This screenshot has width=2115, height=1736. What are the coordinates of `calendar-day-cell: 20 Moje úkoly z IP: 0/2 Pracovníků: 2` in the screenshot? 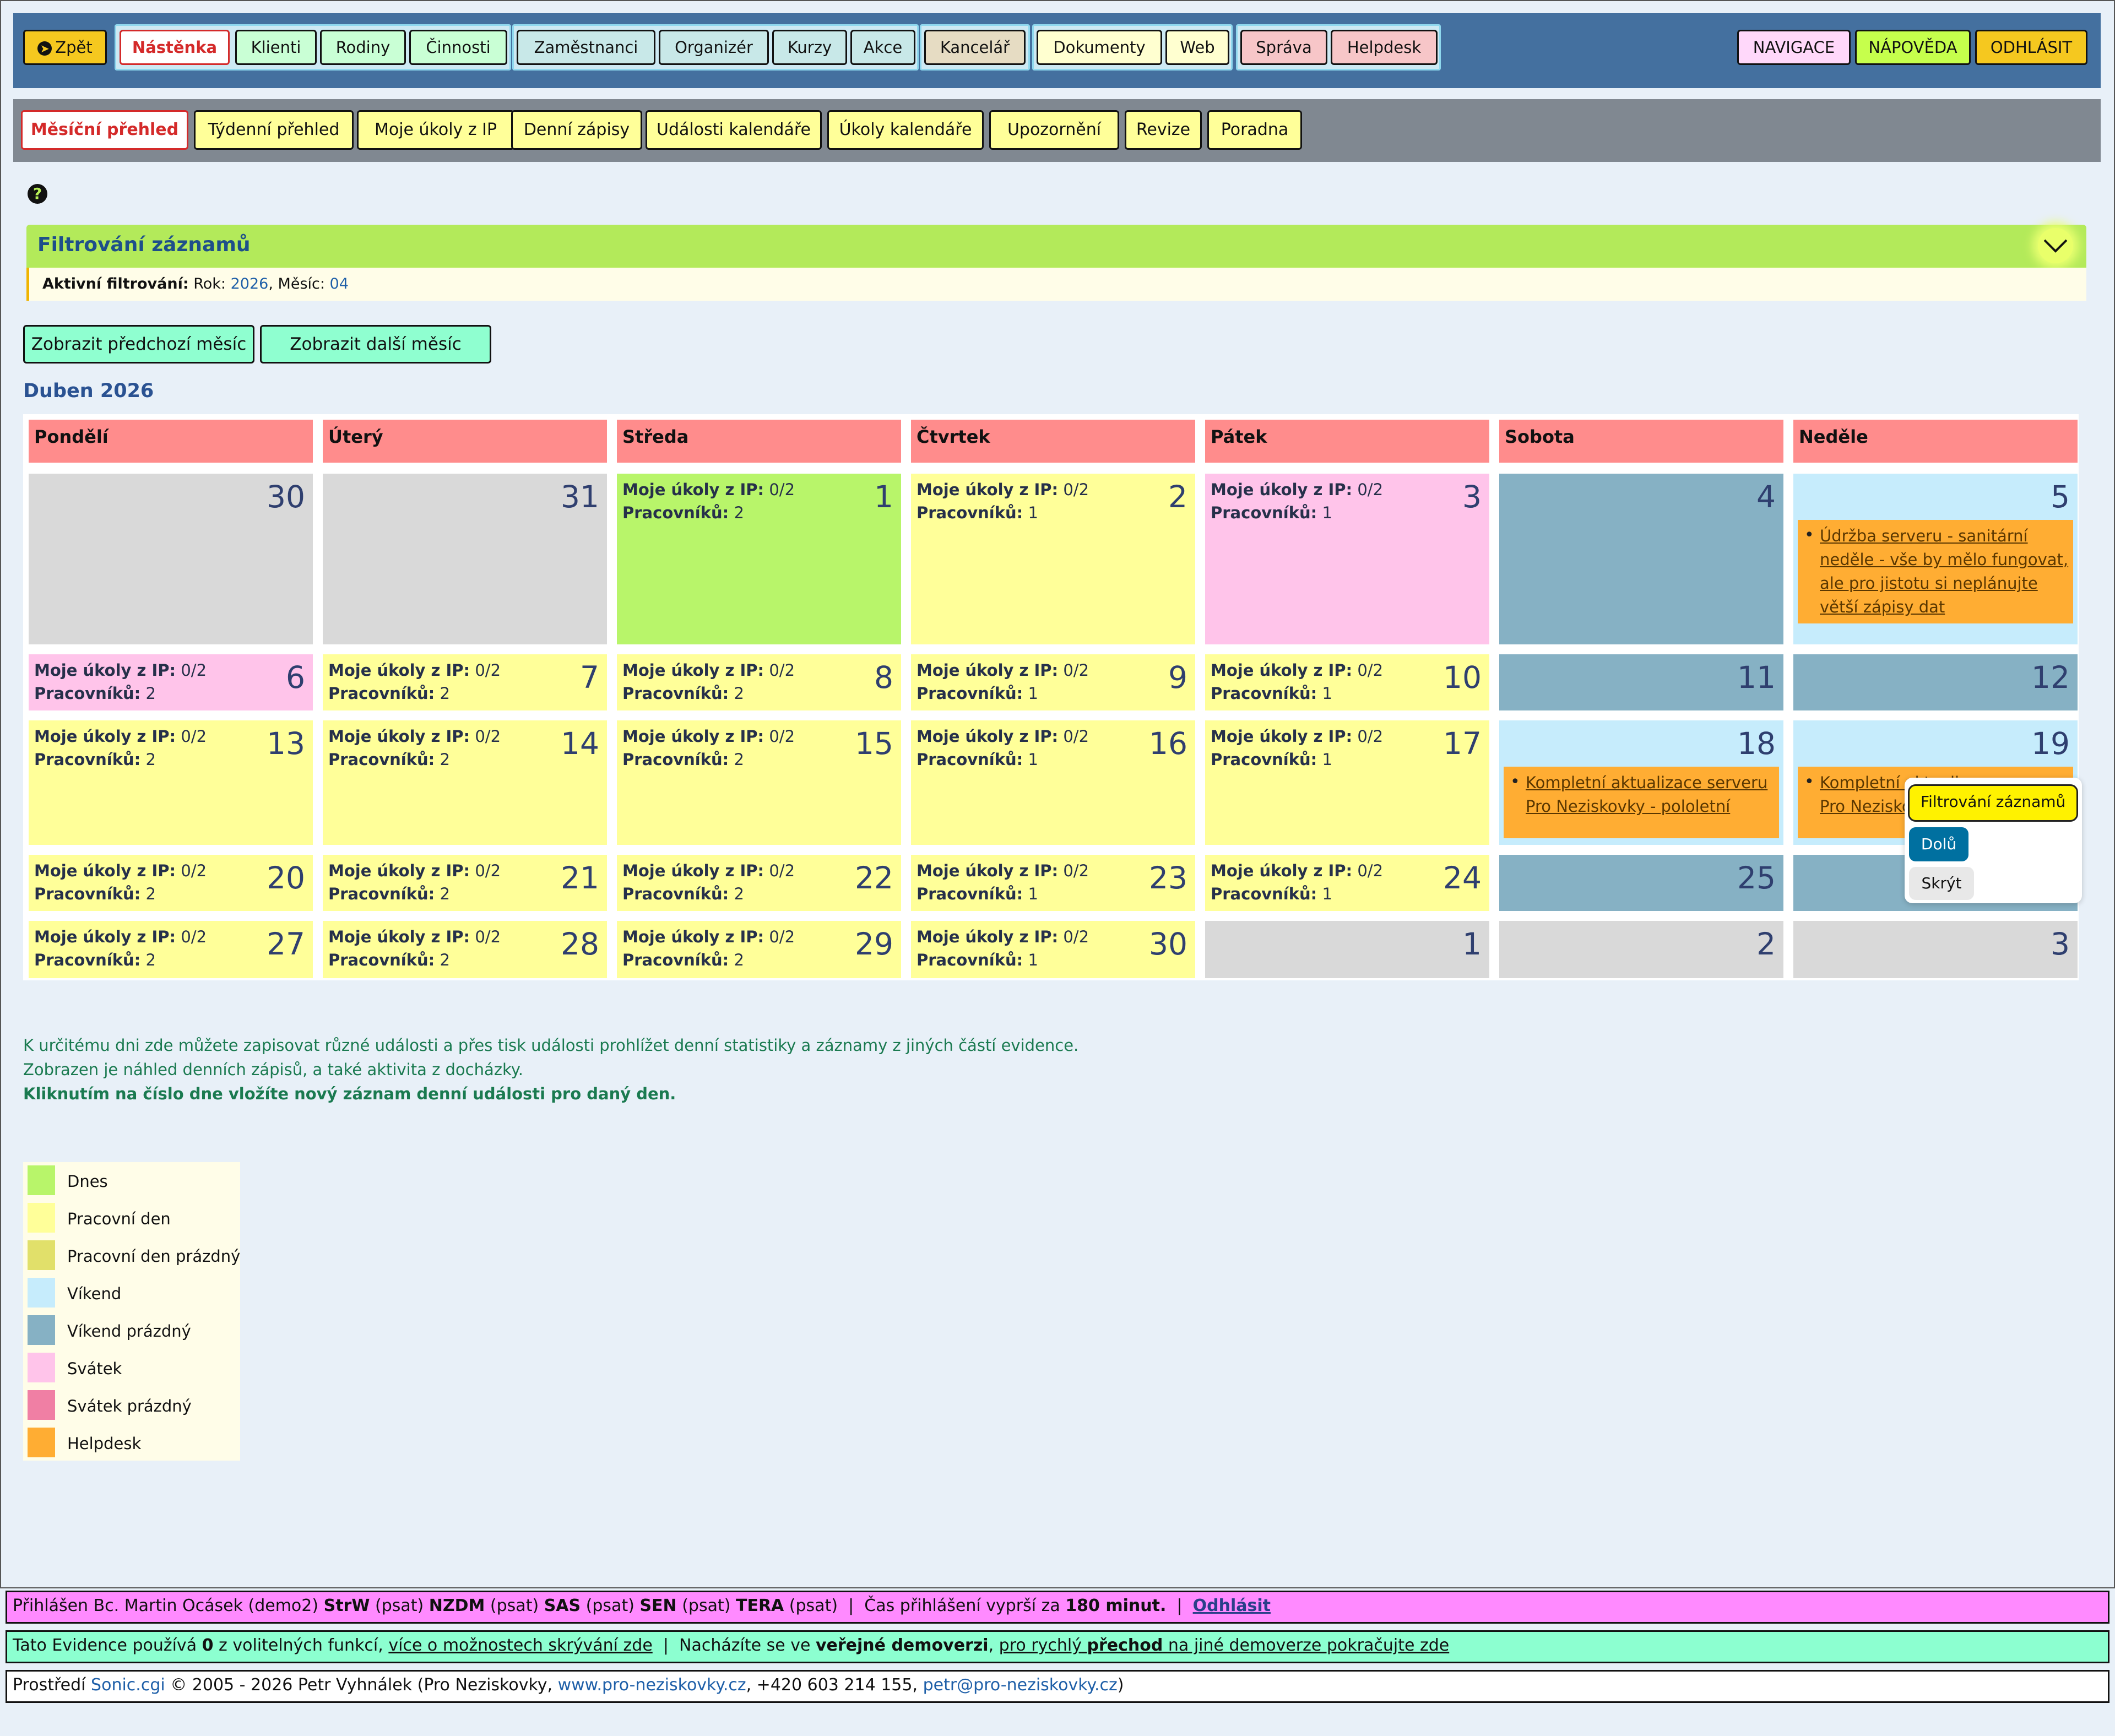 It's located at (171, 883).